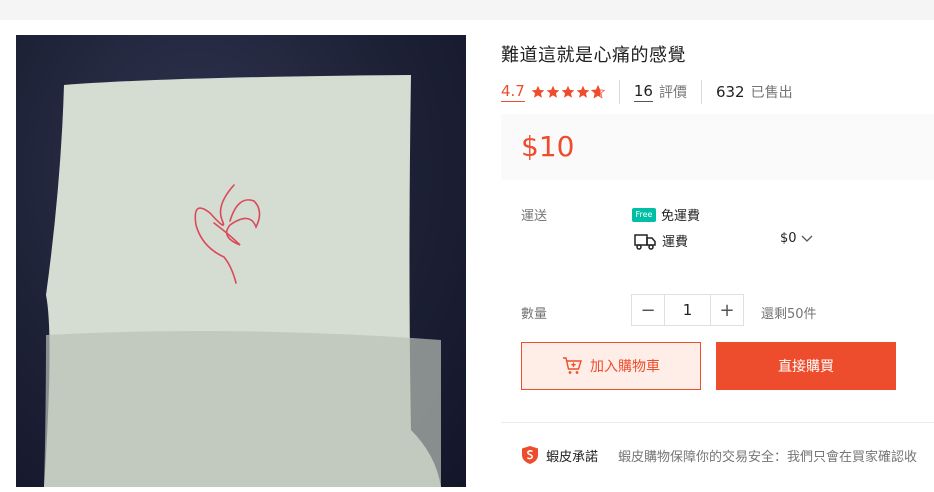 Image resolution: width=934 pixels, height=492 pixels. What do you see at coordinates (788, 238) in the screenshot?
I see `shipping-fee-value: $0` at bounding box center [788, 238].